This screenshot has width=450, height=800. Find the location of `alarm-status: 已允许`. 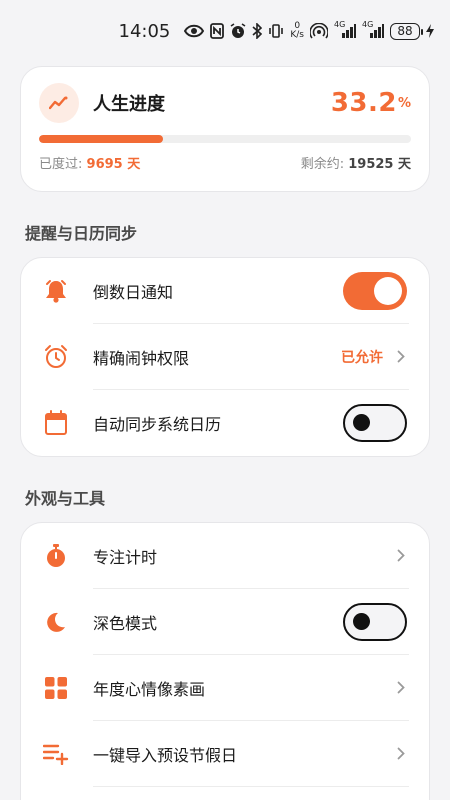

alarm-status: 已允许 is located at coordinates (362, 358).